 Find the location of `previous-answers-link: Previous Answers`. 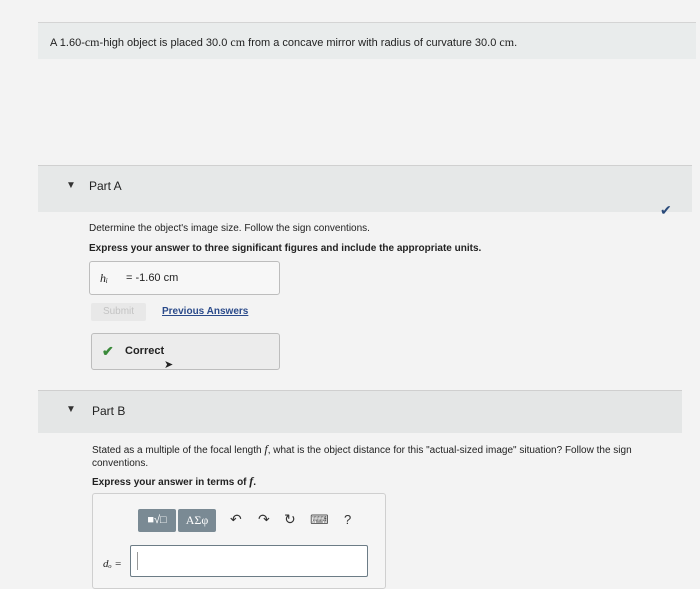

previous-answers-link: Previous Answers is located at coordinates (205, 311).